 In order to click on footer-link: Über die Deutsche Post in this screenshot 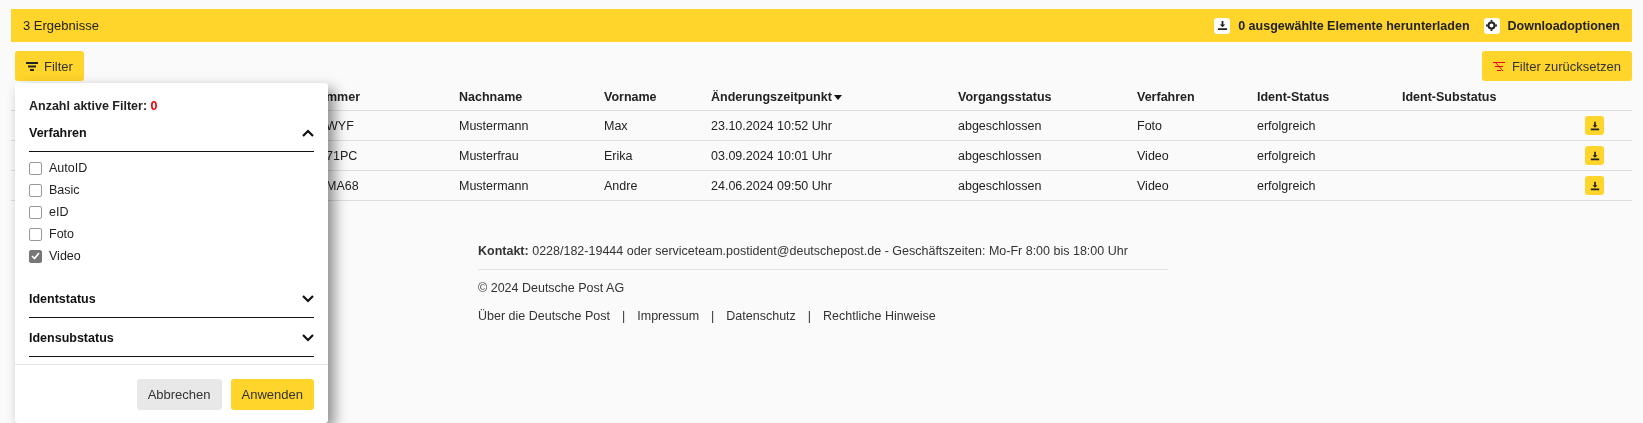, I will do `click(544, 316)`.